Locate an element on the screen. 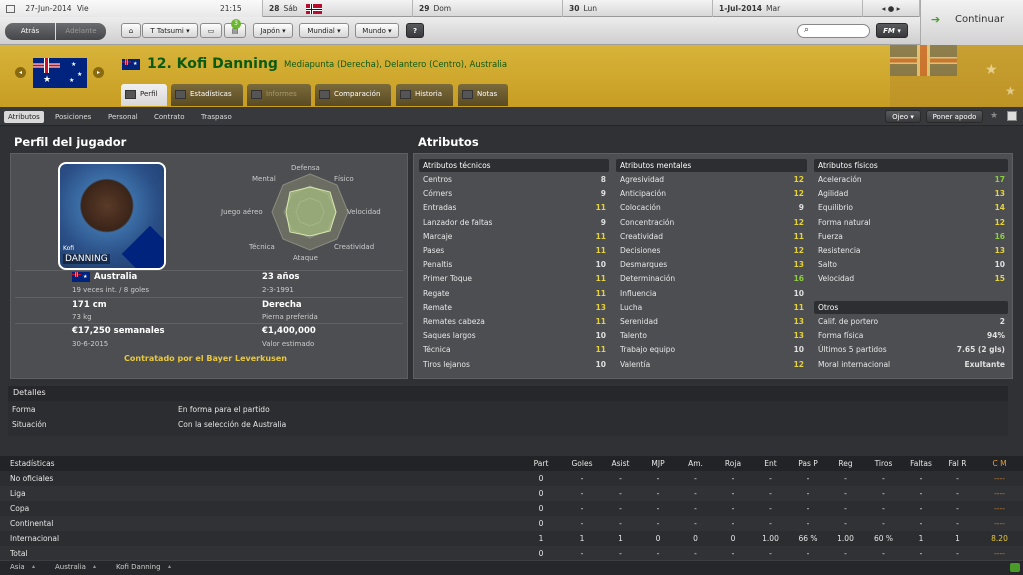 This screenshot has height=575, width=1023. edit-icon is located at coordinates (1012, 116).